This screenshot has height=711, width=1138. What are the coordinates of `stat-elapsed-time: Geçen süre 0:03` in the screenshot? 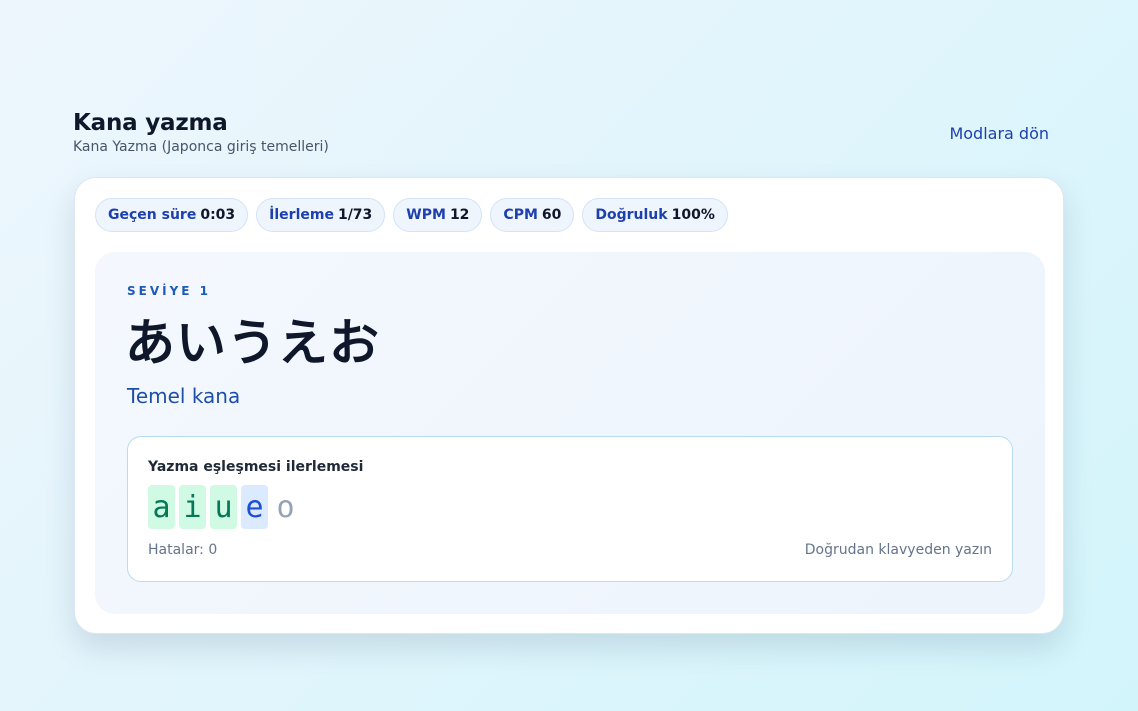 It's located at (172, 215).